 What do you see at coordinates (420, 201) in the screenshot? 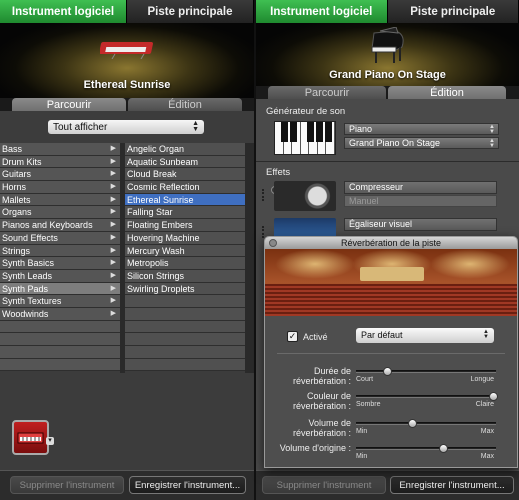
I see `effect-preset: Manuel` at bounding box center [420, 201].